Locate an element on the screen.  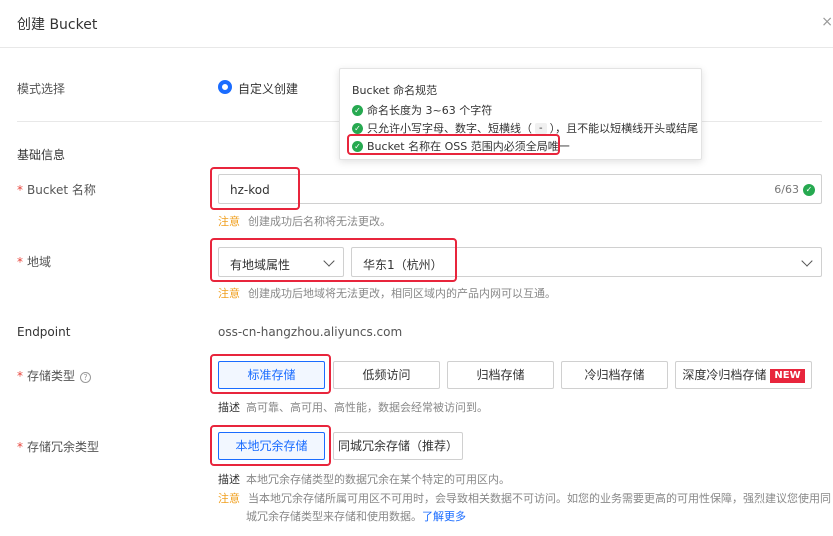
rule-characters: ✓ 只允许小写字母、数字、短横线（ - ），且不能以短横线开头或结尾 is located at coordinates (525, 128).